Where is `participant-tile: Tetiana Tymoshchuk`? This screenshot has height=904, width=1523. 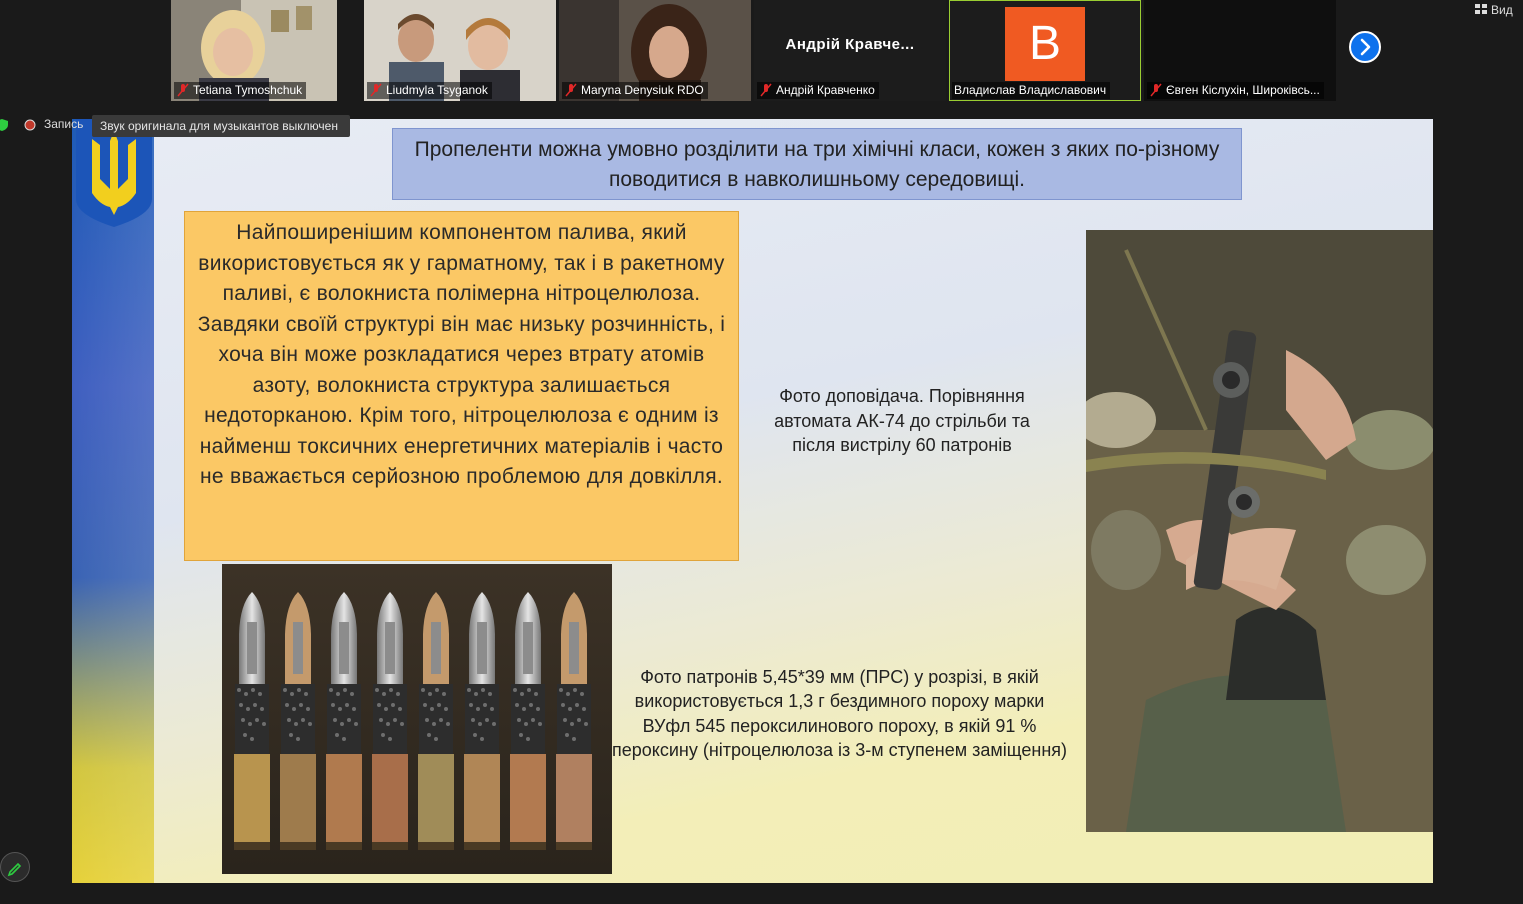 participant-tile: Tetiana Tymoshchuk is located at coordinates (254, 50).